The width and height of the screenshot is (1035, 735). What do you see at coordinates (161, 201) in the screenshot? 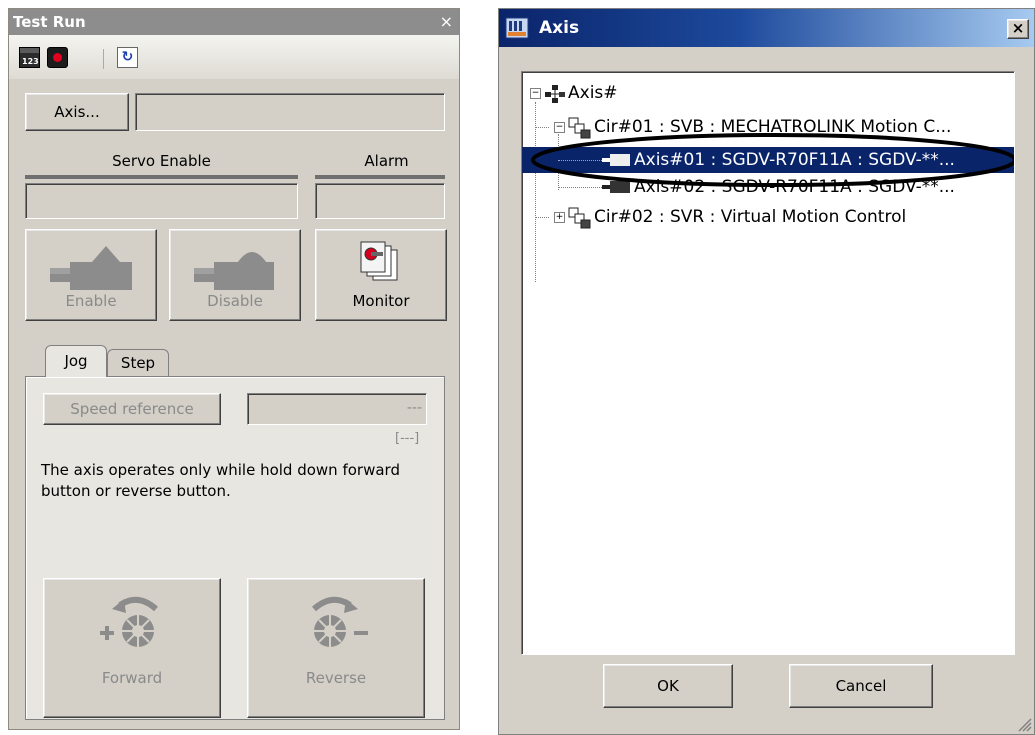
I see `servo-enable-status-field` at bounding box center [161, 201].